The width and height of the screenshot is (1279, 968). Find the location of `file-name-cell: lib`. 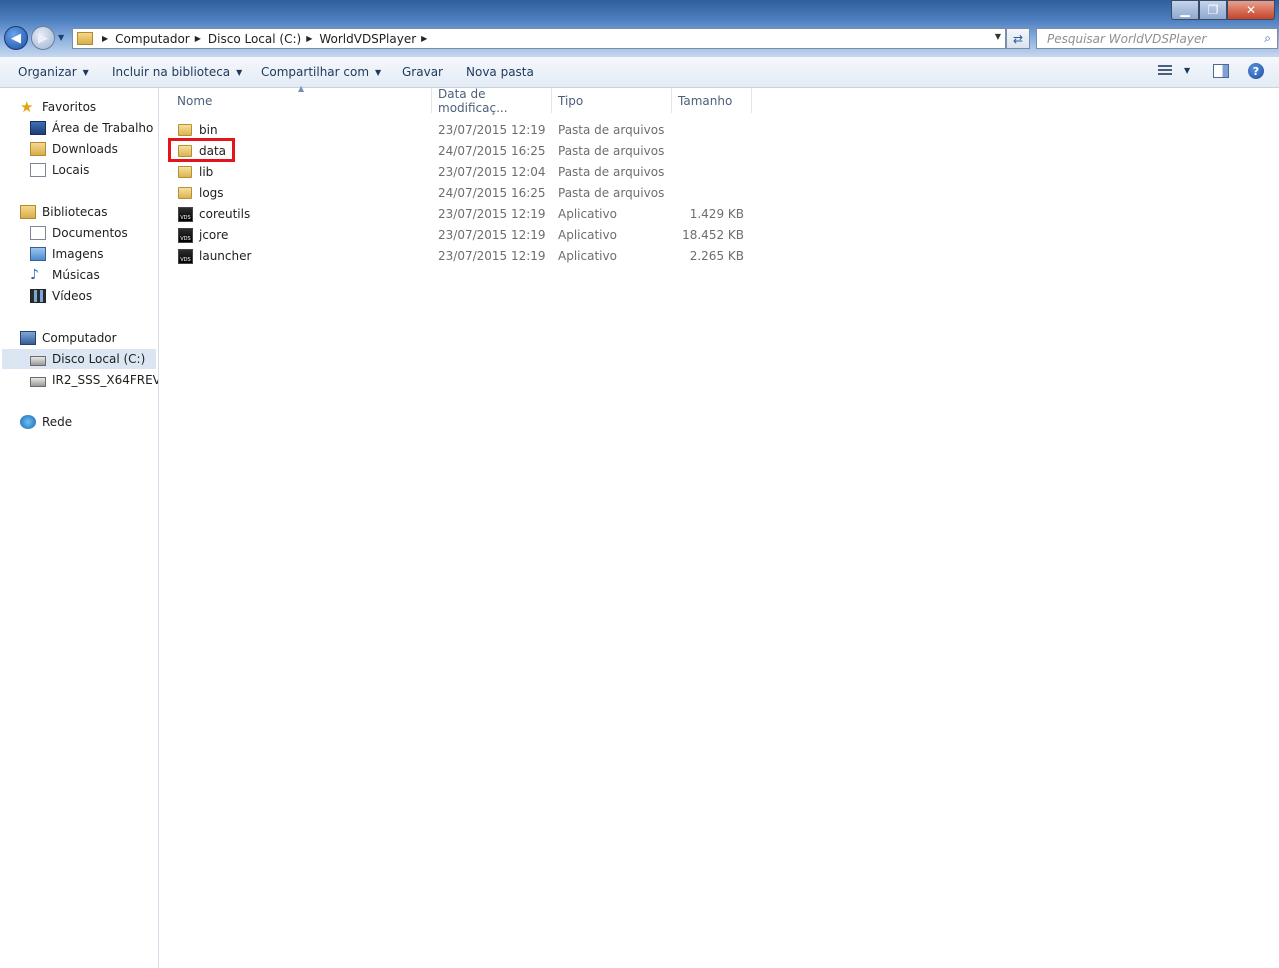

file-name-cell: lib is located at coordinates (195, 172).